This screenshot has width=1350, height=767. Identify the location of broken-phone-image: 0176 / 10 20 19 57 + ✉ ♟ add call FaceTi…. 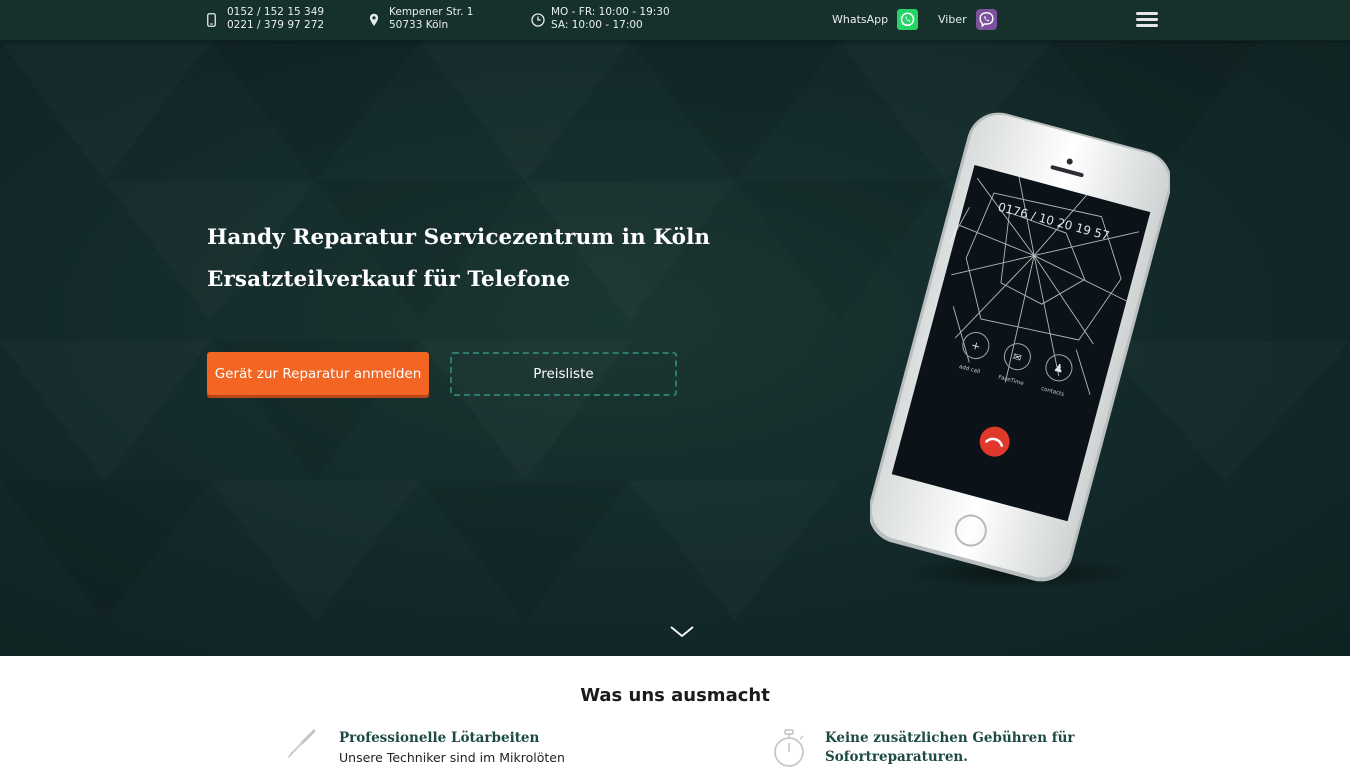
(1020, 350).